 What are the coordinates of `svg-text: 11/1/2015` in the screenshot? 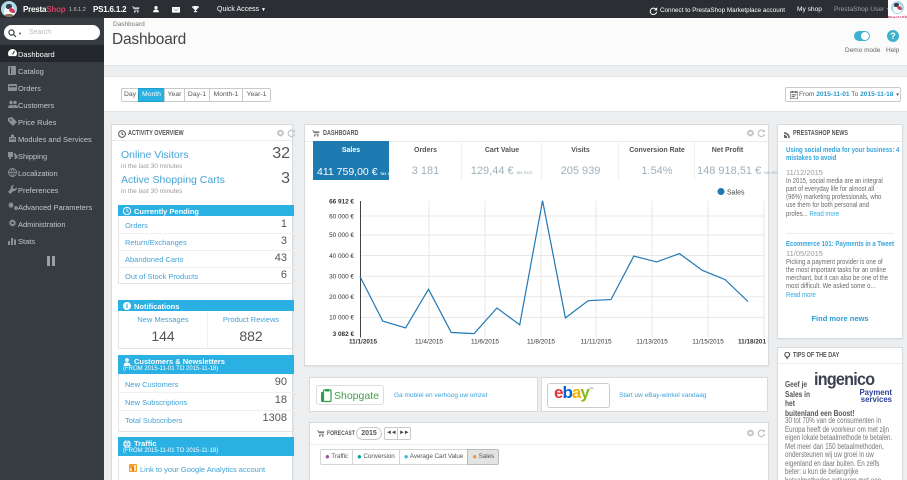 It's located at (363, 342).